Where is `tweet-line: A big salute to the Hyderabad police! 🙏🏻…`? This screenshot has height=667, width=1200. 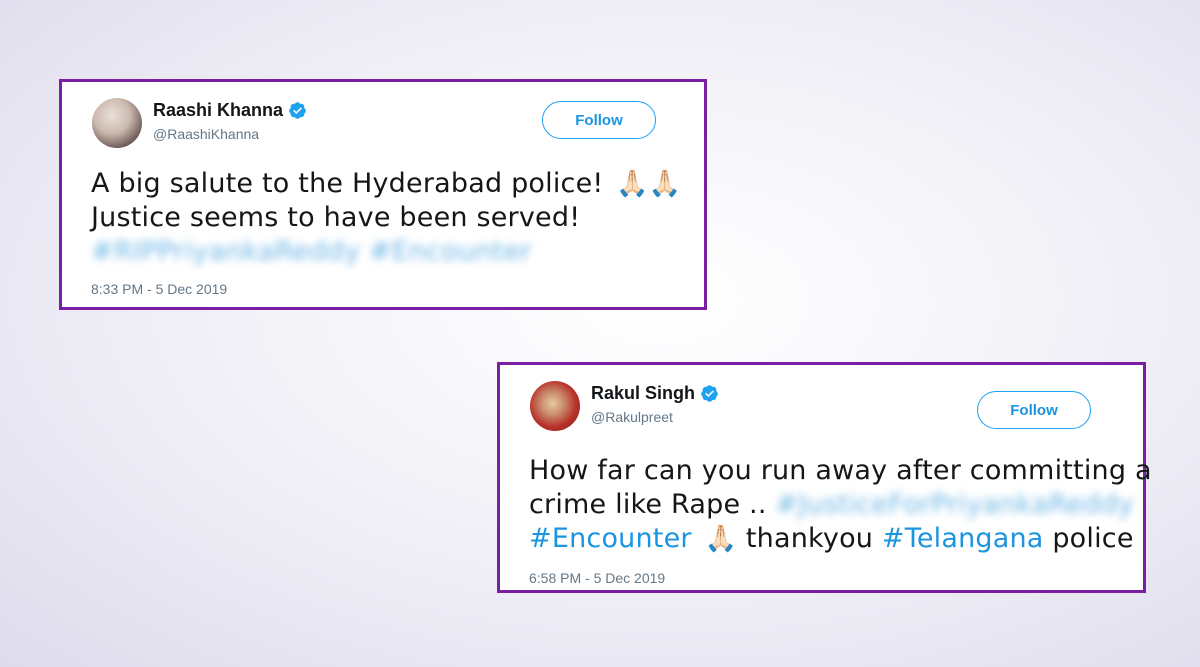 tweet-line: A big salute to the Hyderabad police! 🙏🏻… is located at coordinates (386, 184).